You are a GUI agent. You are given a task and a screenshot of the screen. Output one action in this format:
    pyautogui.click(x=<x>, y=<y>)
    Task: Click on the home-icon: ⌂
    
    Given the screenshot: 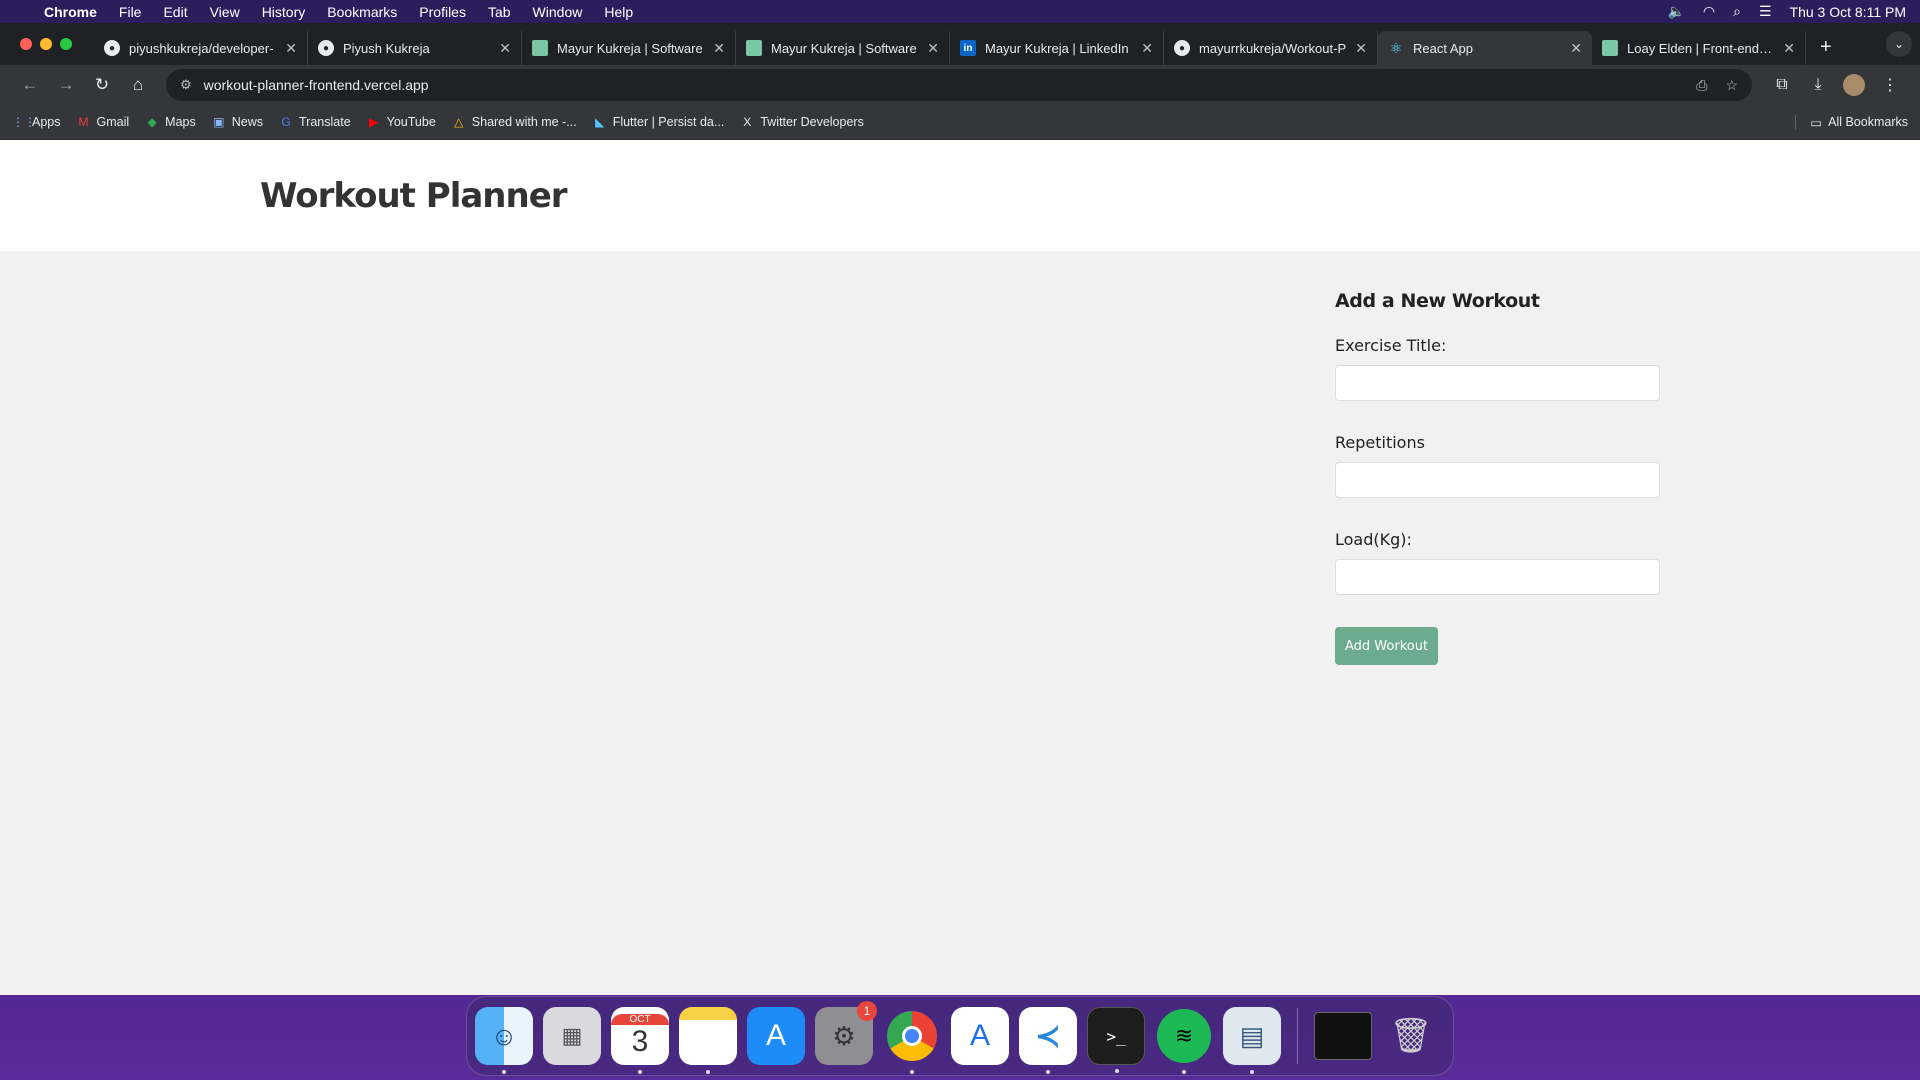 What is the action you would take?
    pyautogui.click(x=138, y=85)
    